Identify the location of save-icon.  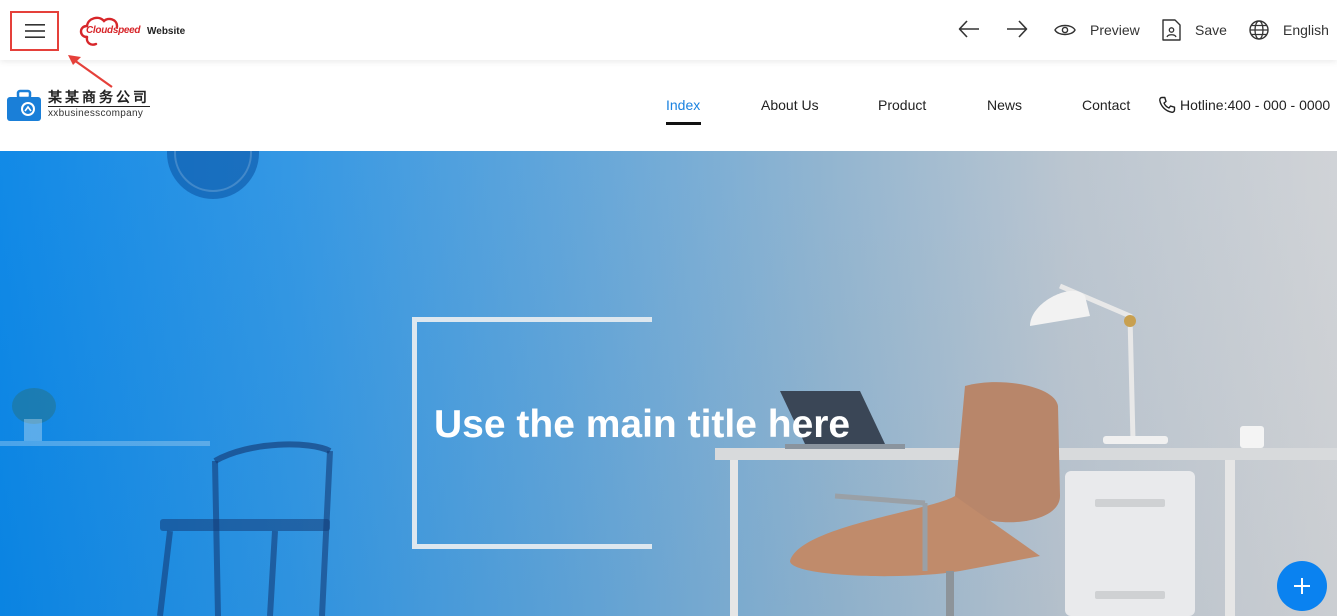
(1171, 30).